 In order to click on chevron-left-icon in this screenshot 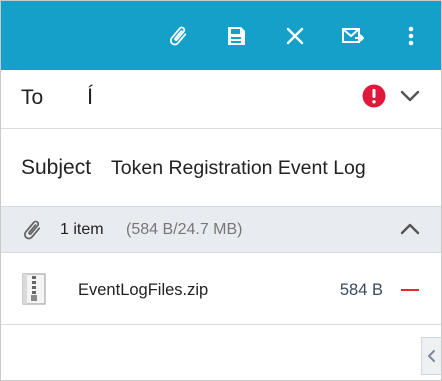, I will do `click(431, 356)`.